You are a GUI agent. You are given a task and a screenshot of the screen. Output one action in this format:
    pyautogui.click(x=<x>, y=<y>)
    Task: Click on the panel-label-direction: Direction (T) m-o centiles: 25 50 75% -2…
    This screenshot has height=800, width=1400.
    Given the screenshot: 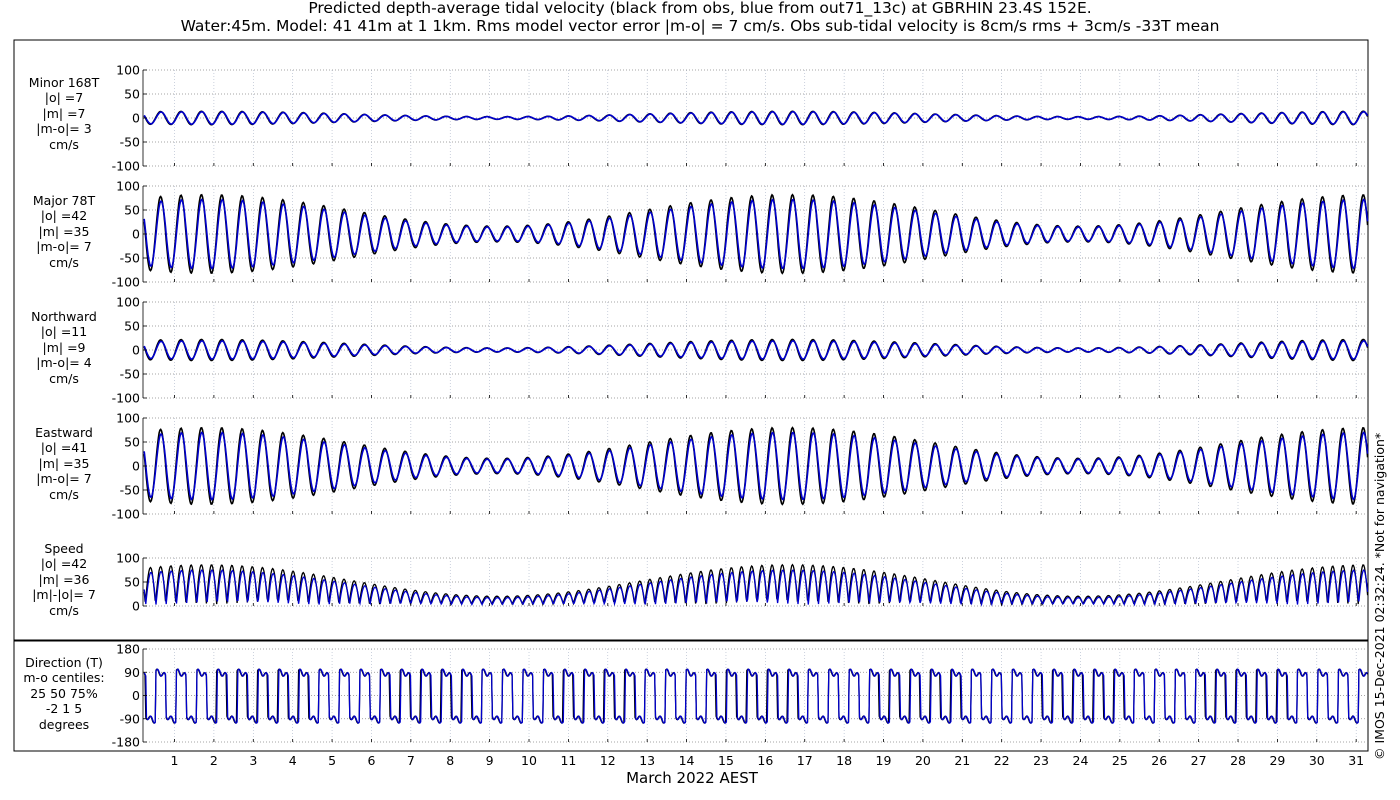 What is the action you would take?
    pyautogui.click(x=64, y=693)
    